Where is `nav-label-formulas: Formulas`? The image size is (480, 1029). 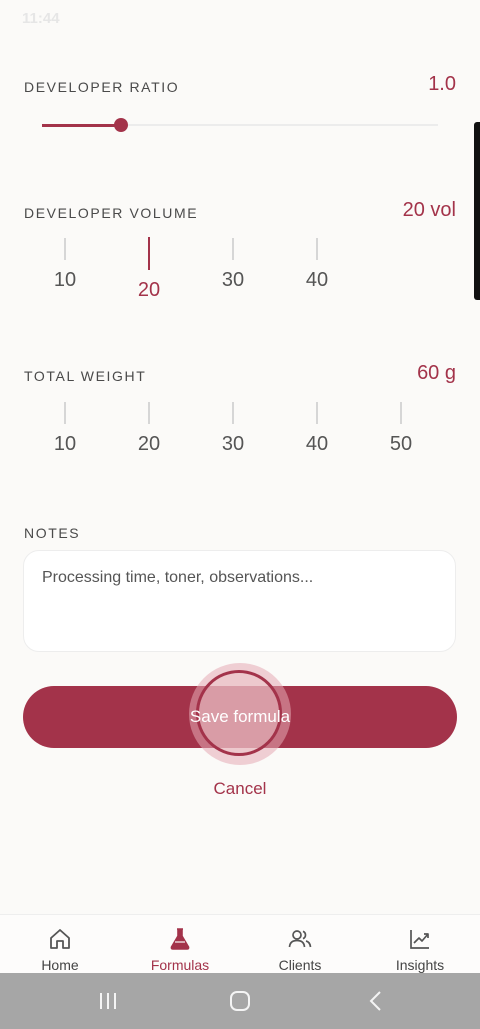 nav-label-formulas: Formulas is located at coordinates (180, 965).